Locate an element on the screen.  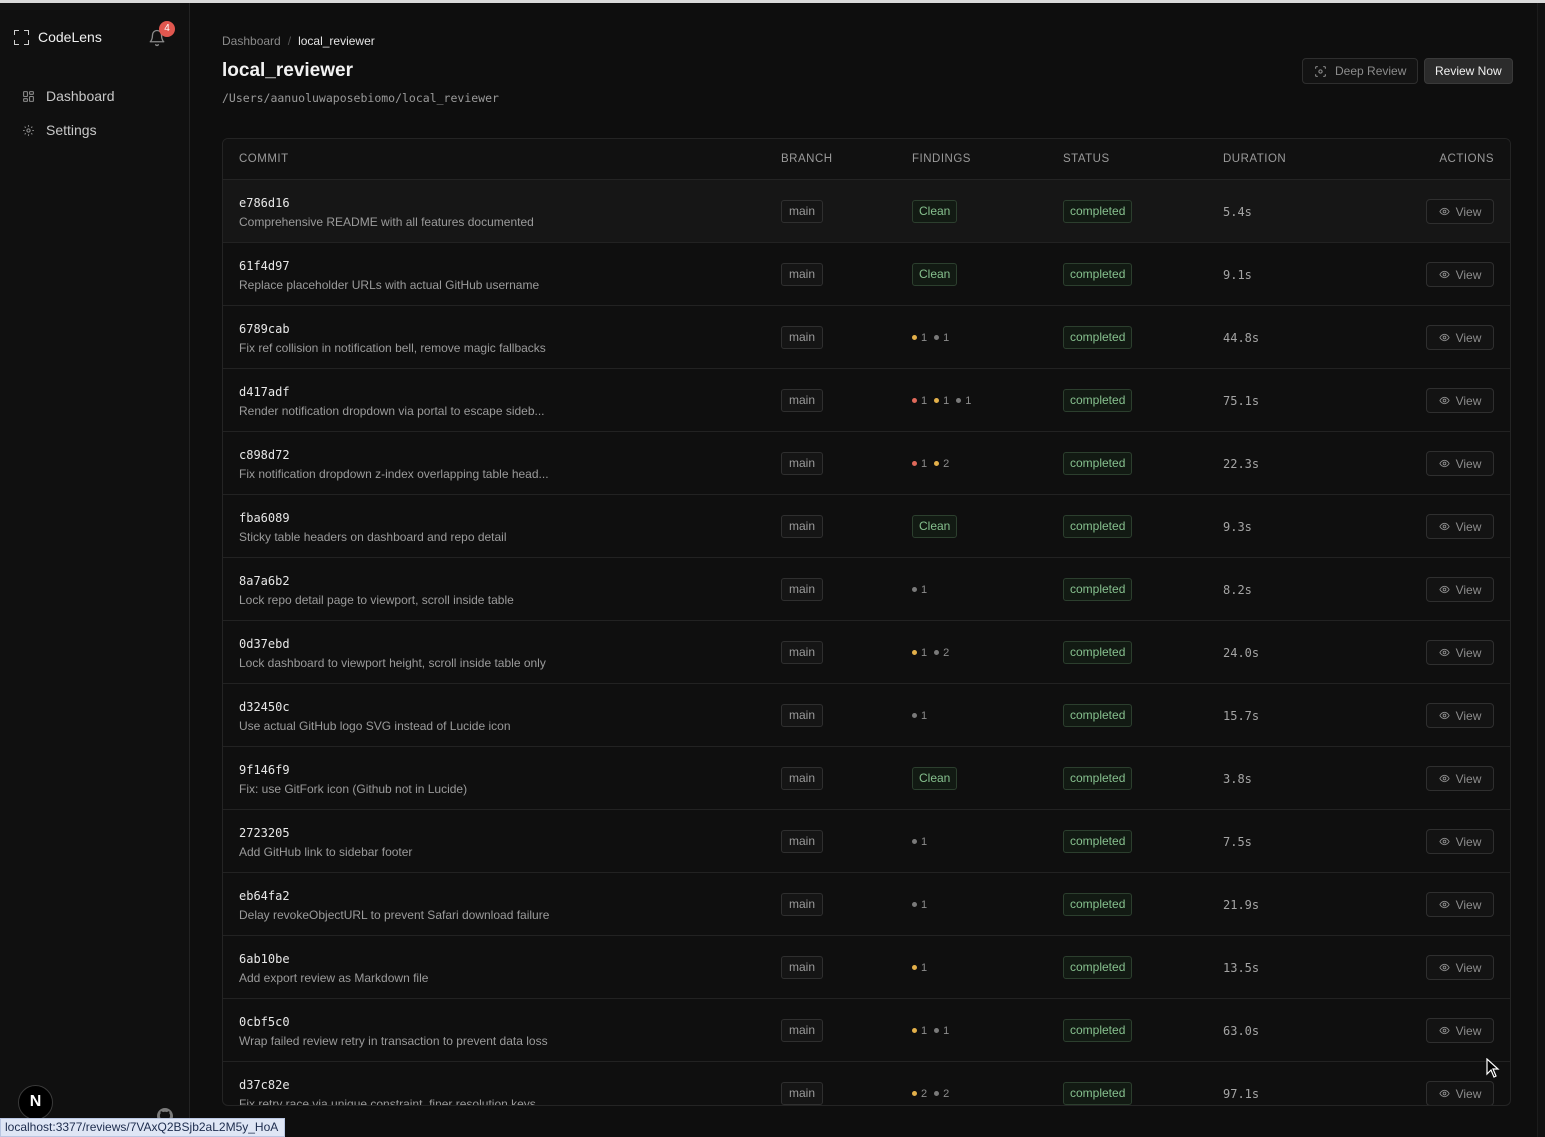
column-header-commit: COMMIT is located at coordinates (264, 159).